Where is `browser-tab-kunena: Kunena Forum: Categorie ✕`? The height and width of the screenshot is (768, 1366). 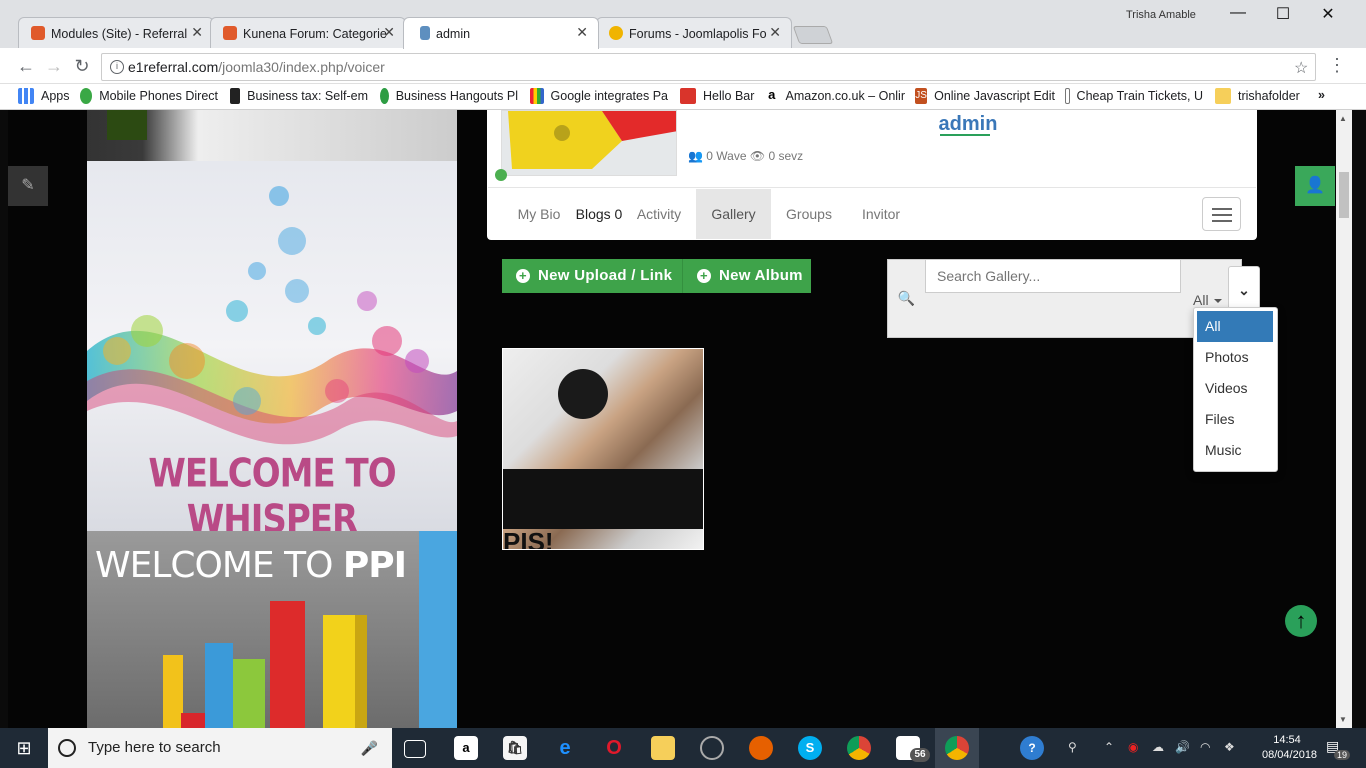
browser-tab-kunena: Kunena Forum: Categorie ✕ is located at coordinates (308, 33).